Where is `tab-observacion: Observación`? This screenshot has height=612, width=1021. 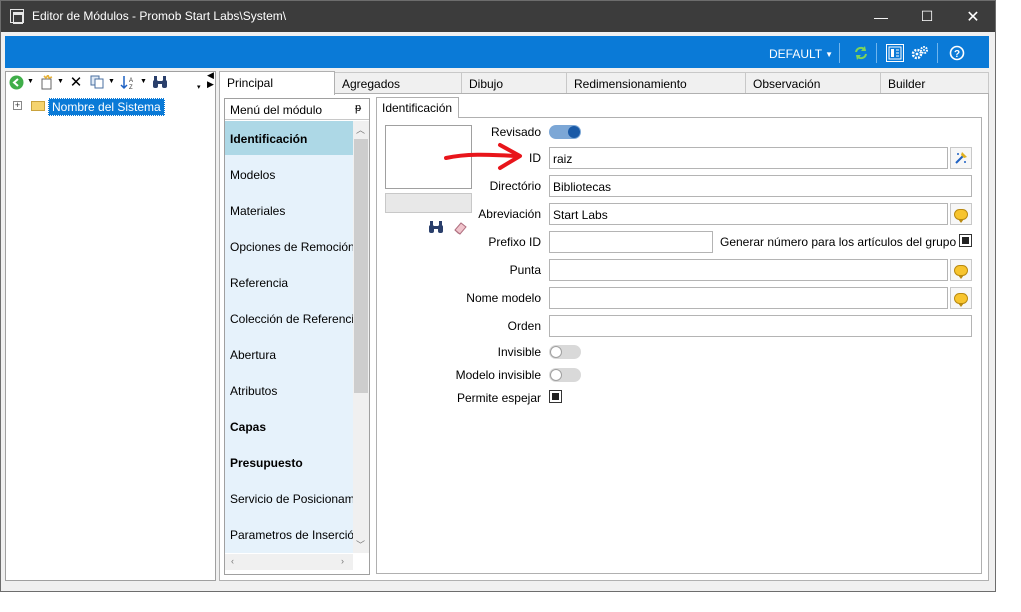
tab-observacion: Observación is located at coordinates (813, 83).